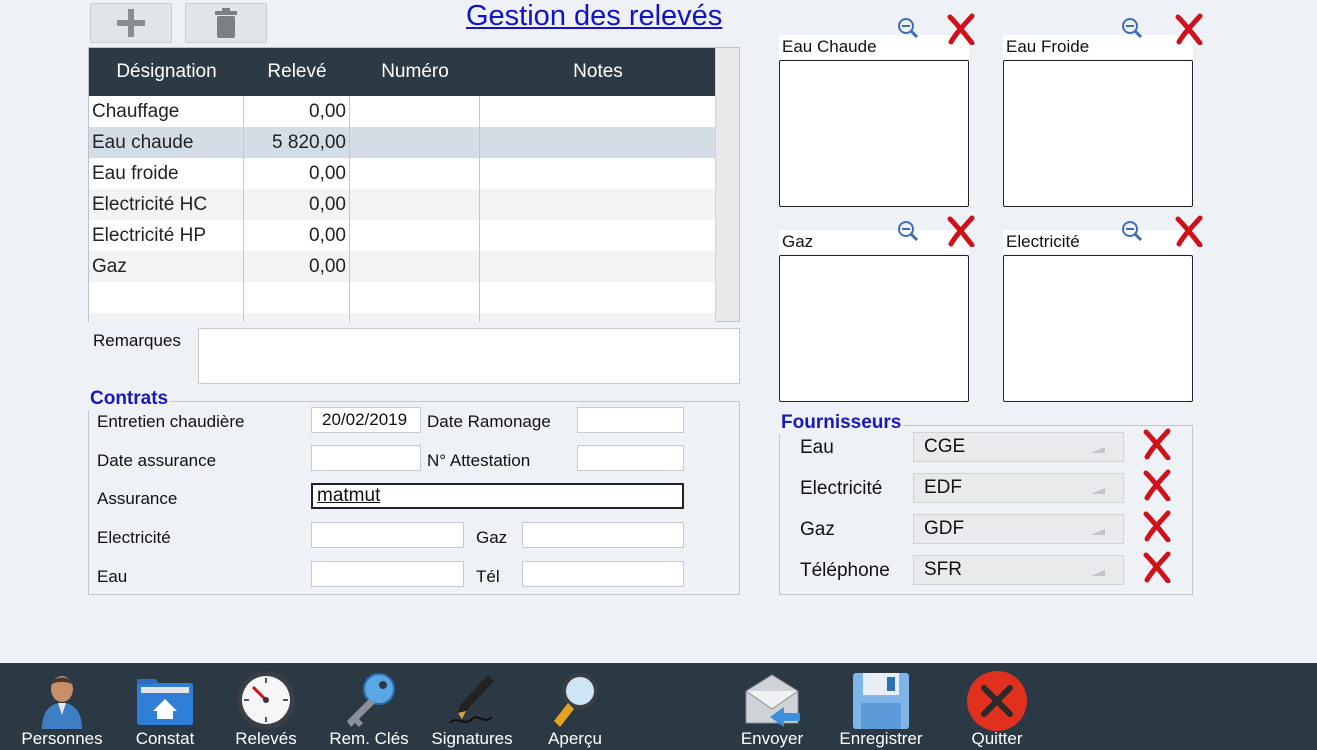 The height and width of the screenshot is (750, 1317). Describe the element at coordinates (603, 574) in the screenshot. I see `tel-field` at that location.